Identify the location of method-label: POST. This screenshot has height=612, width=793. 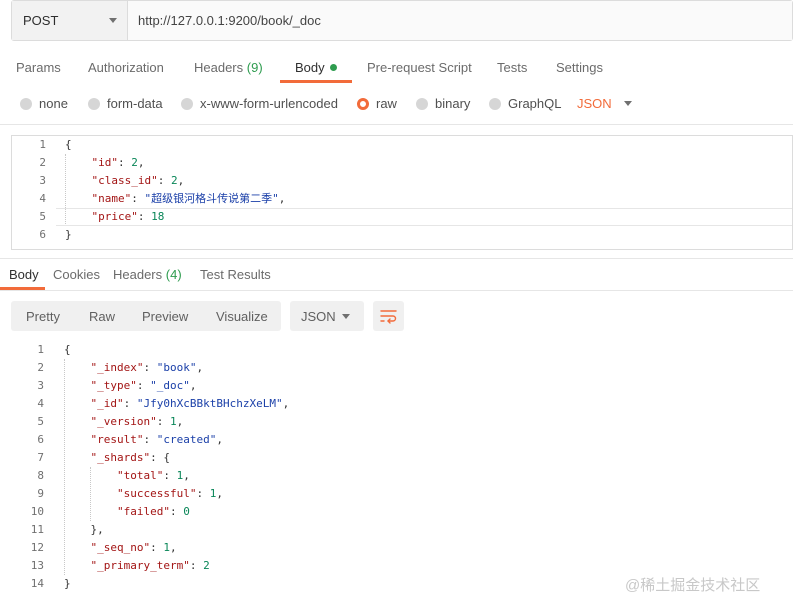
(41, 20).